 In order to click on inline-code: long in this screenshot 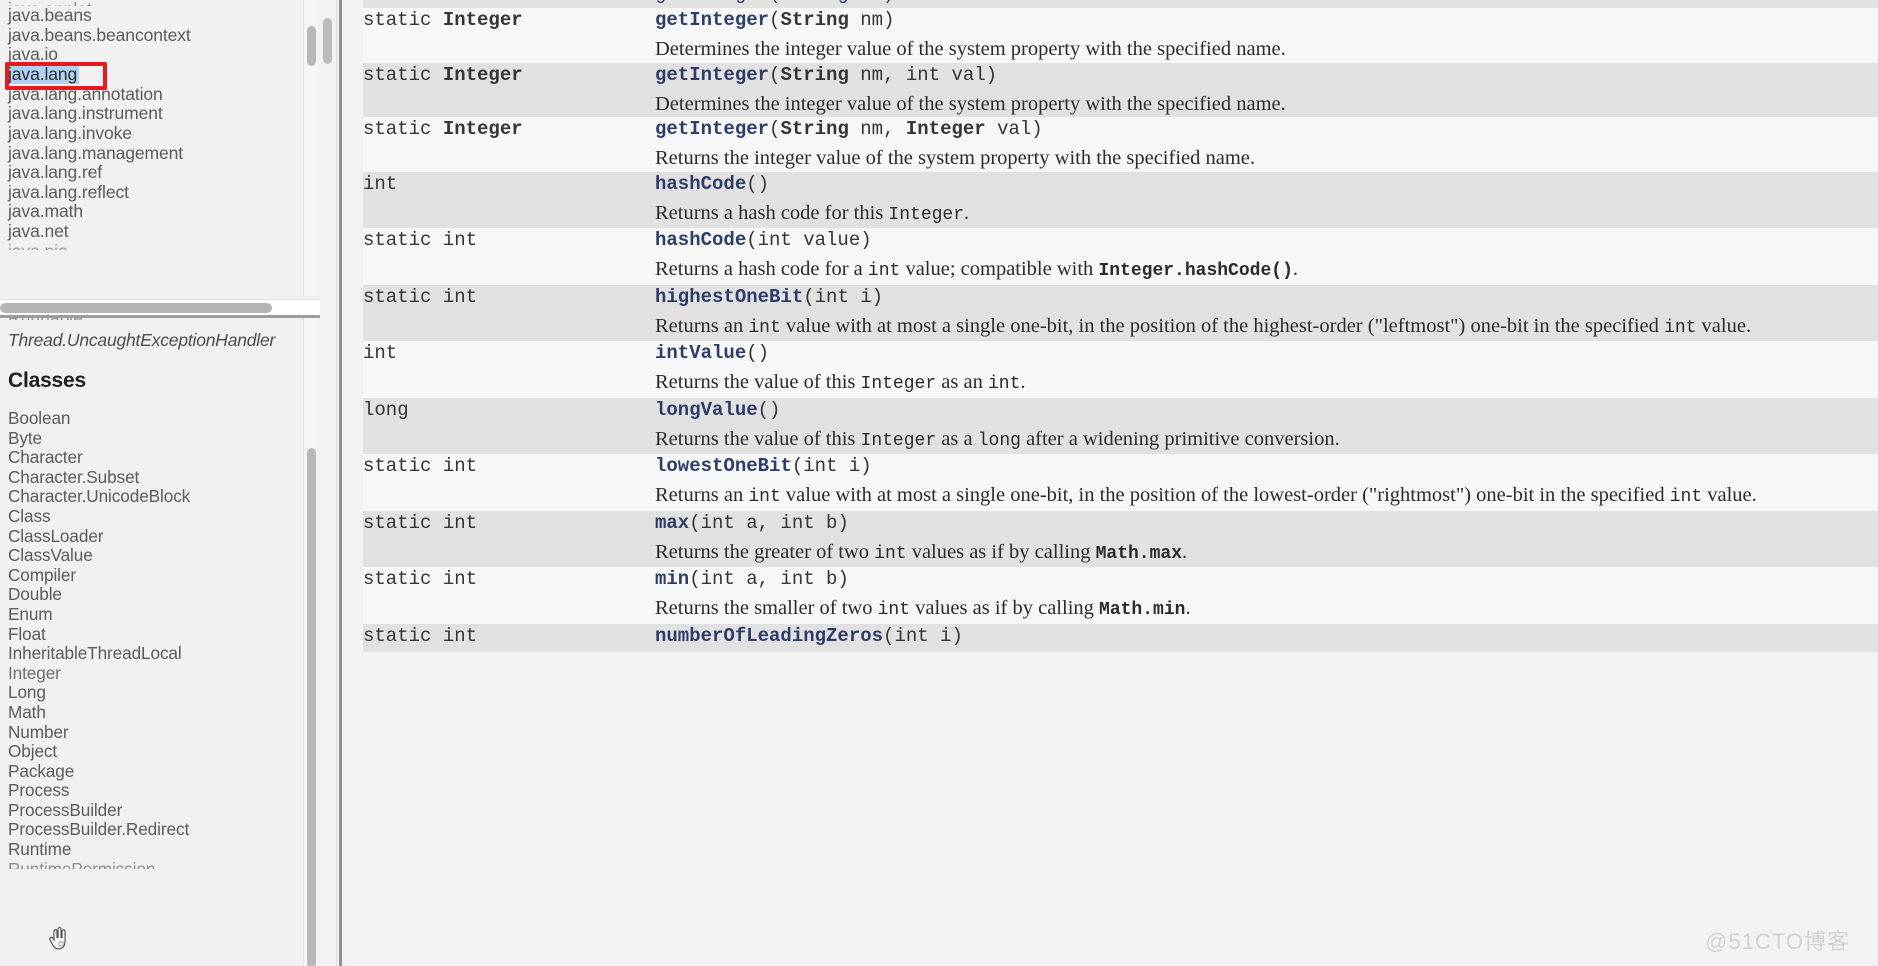, I will do `click(999, 440)`.